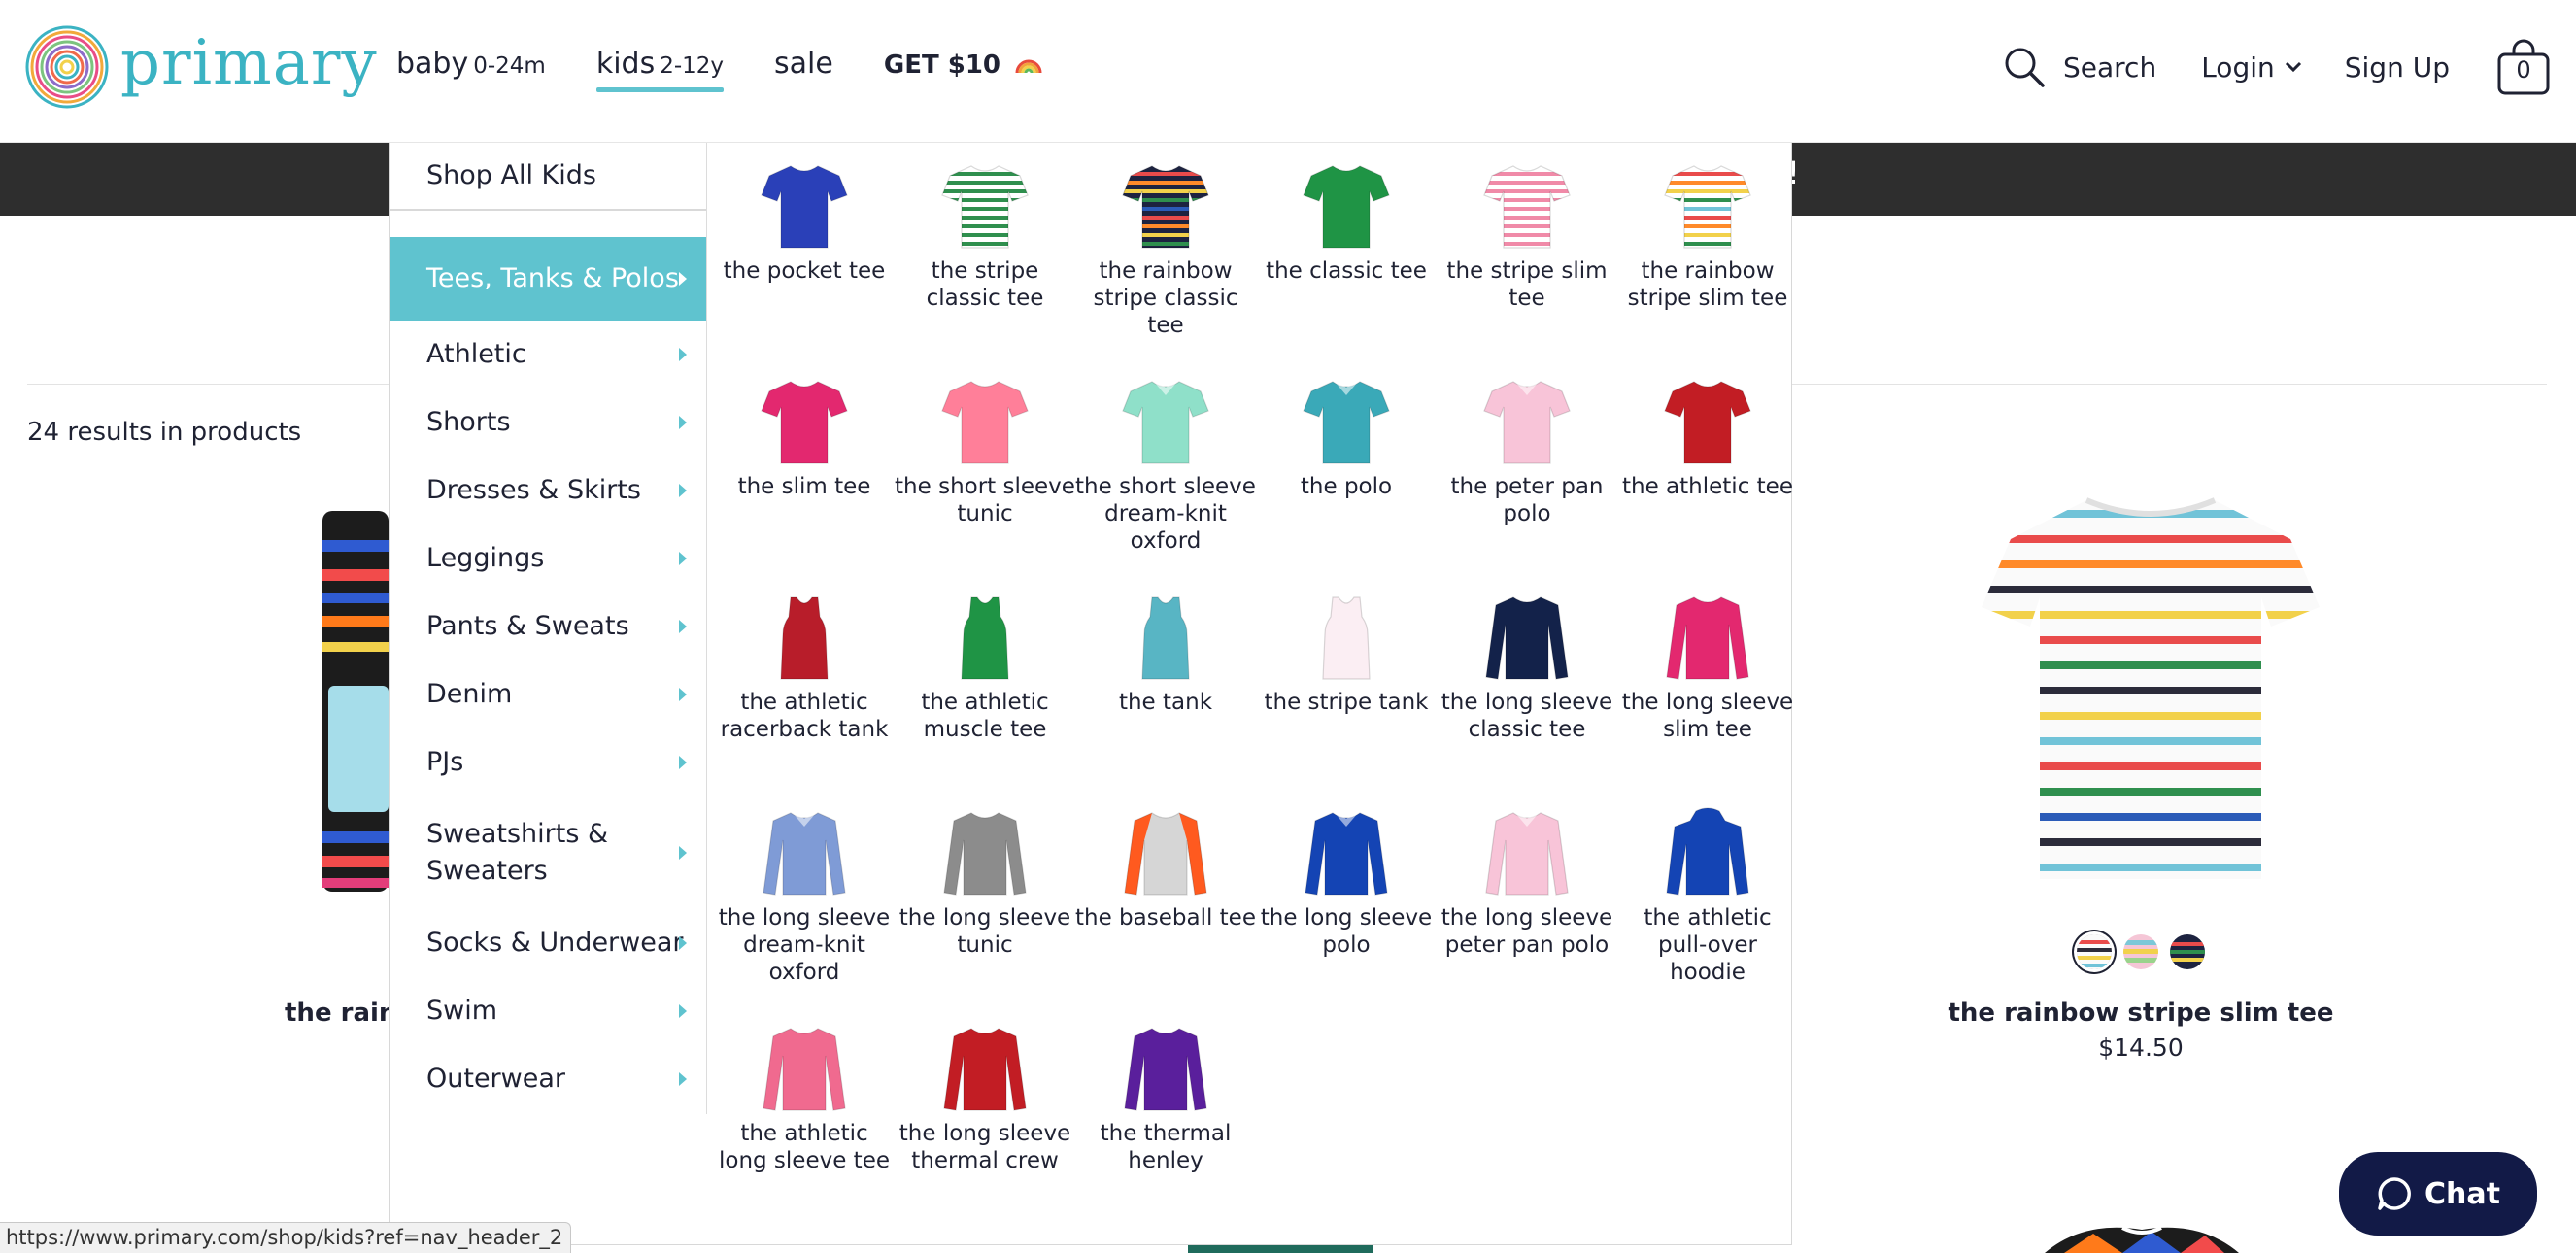  I want to click on category-item: PJs, so click(548, 762).